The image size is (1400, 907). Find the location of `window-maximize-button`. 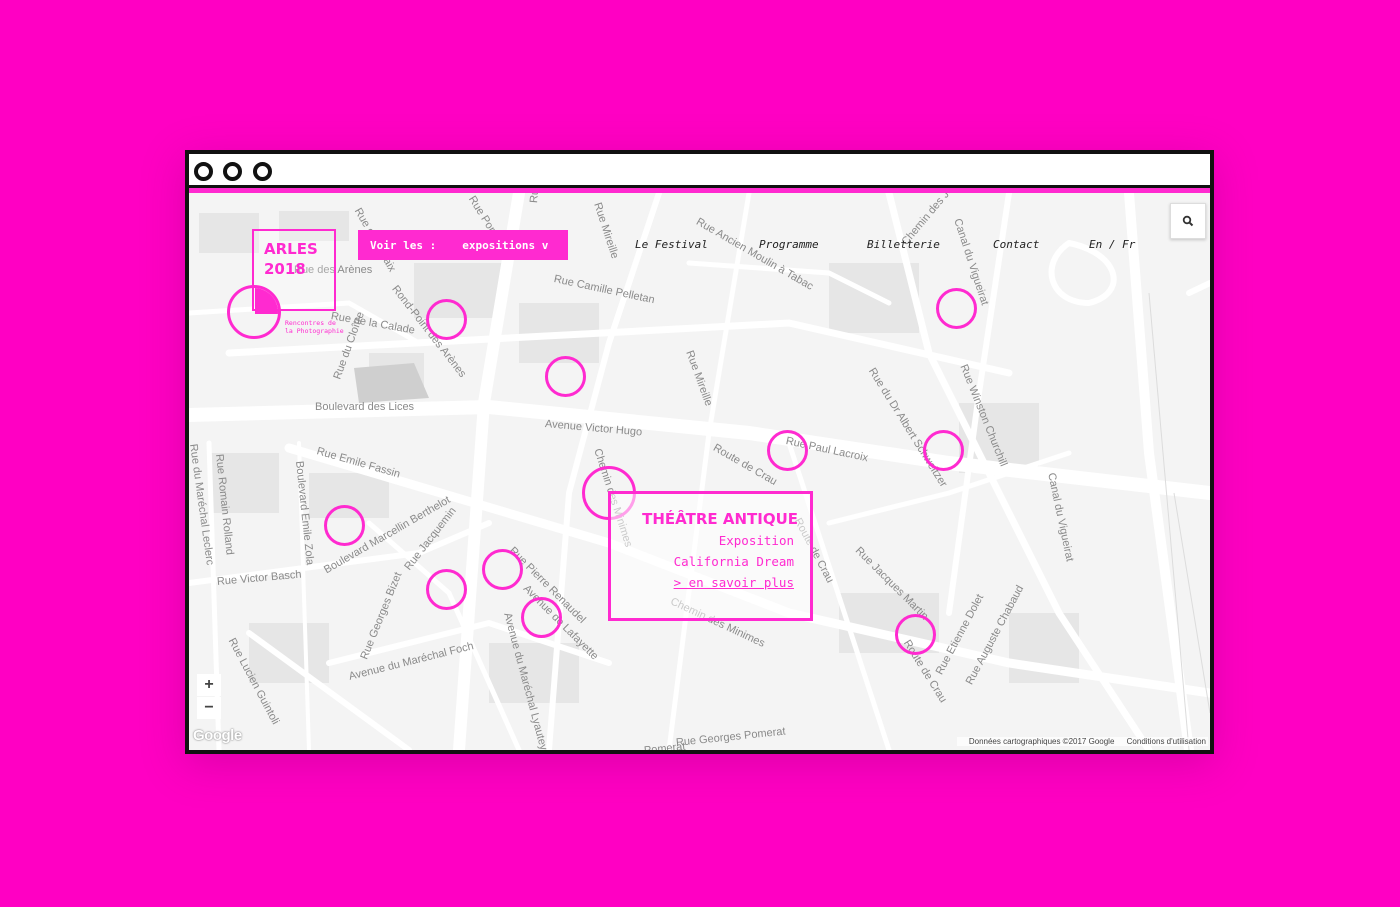

window-maximize-button is located at coordinates (262, 171).